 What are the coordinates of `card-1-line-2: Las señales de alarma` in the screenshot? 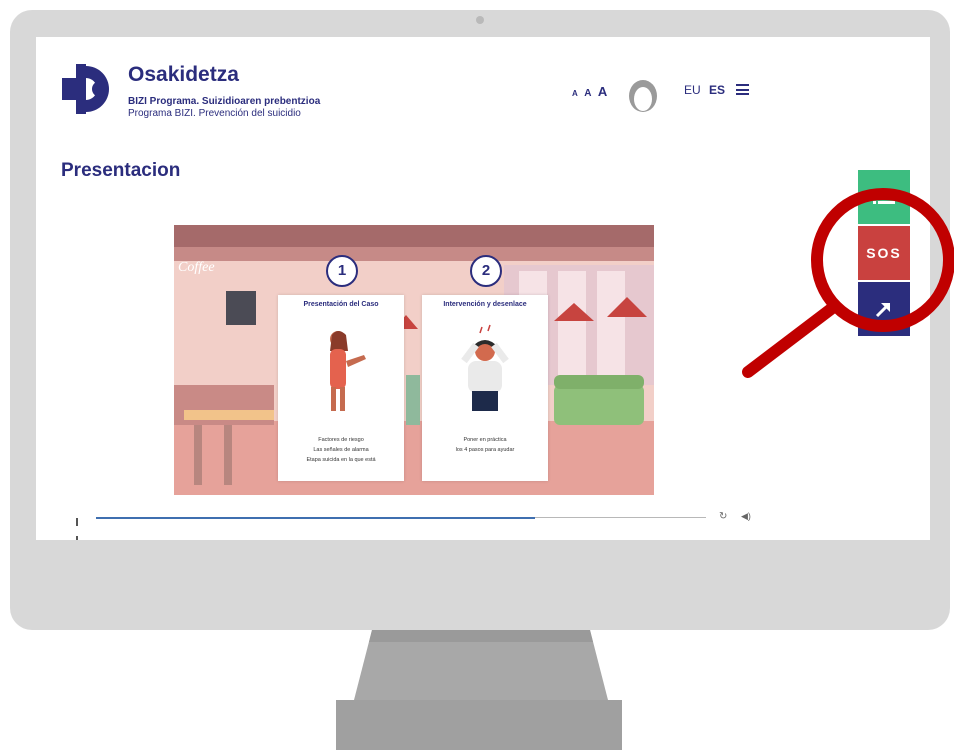 It's located at (341, 450).